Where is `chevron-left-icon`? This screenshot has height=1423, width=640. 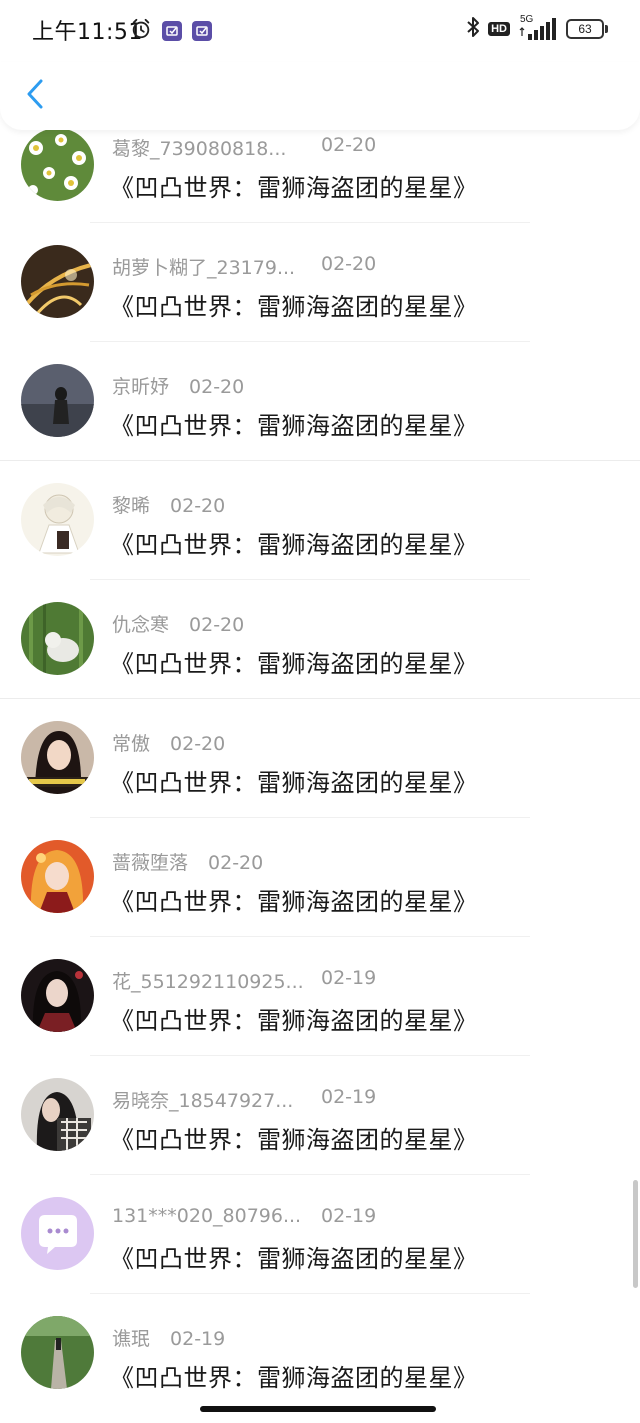
chevron-left-icon is located at coordinates (35, 96).